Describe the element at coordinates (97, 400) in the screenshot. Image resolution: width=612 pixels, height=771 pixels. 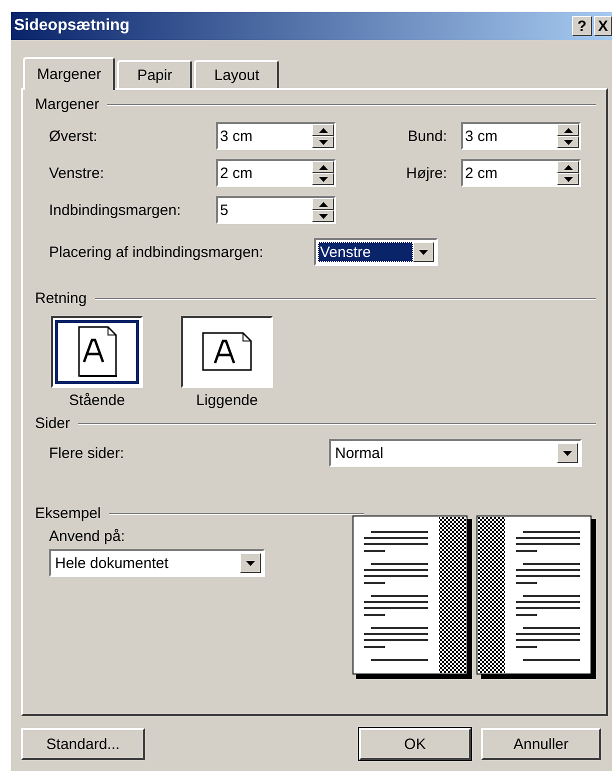
I see `orientation-label: Stående` at that location.